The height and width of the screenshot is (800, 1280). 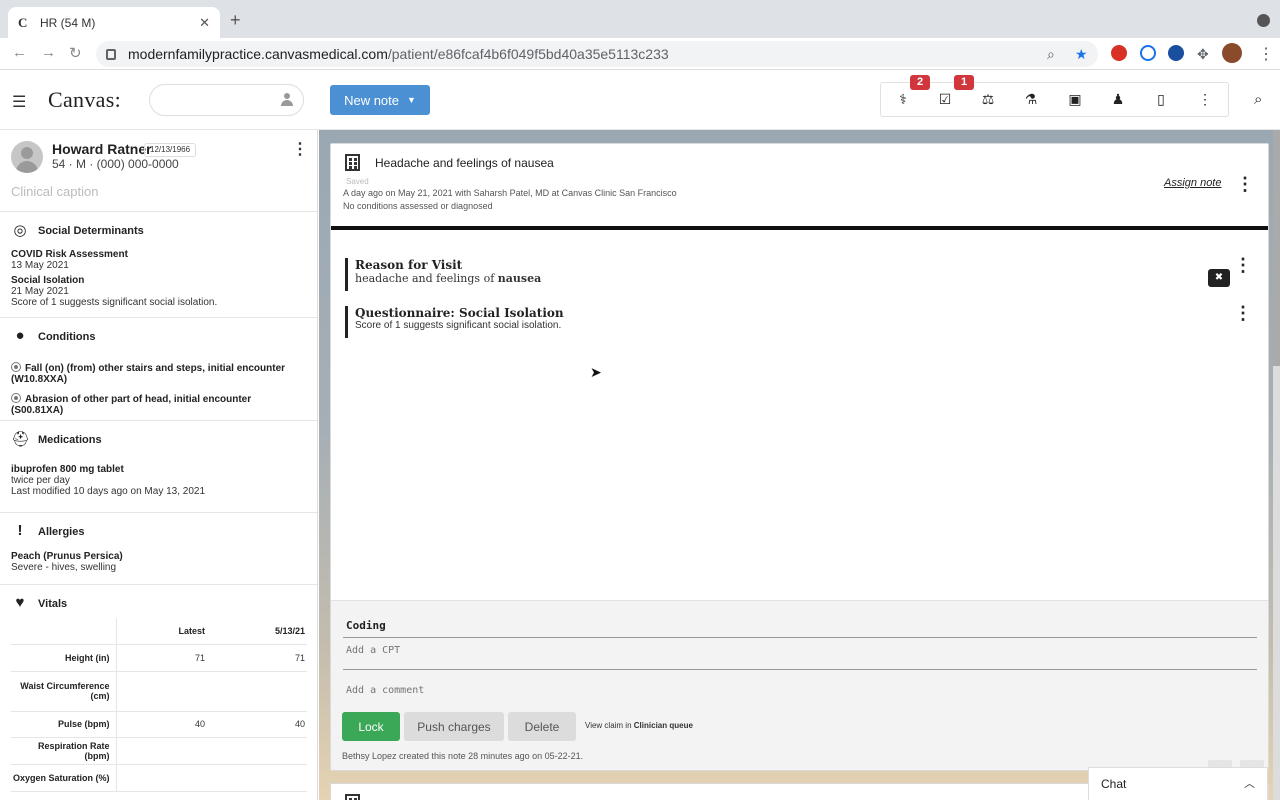 What do you see at coordinates (20, 335) in the screenshot?
I see `person-icon: ●` at bounding box center [20, 335].